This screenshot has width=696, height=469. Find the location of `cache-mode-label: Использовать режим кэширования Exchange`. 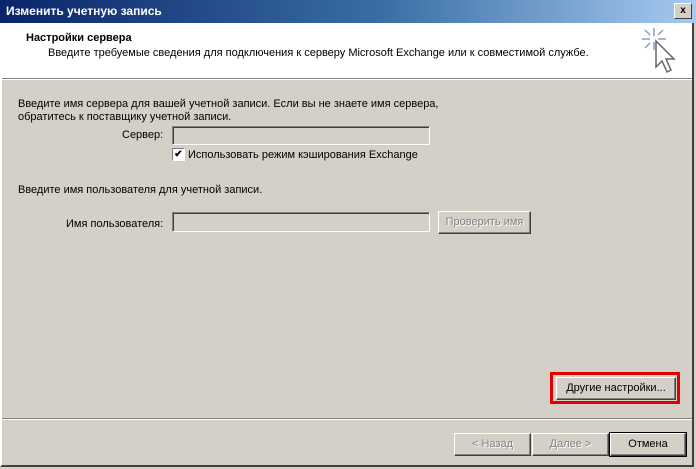

cache-mode-label: Использовать режим кэширования Exchange is located at coordinates (303, 155).